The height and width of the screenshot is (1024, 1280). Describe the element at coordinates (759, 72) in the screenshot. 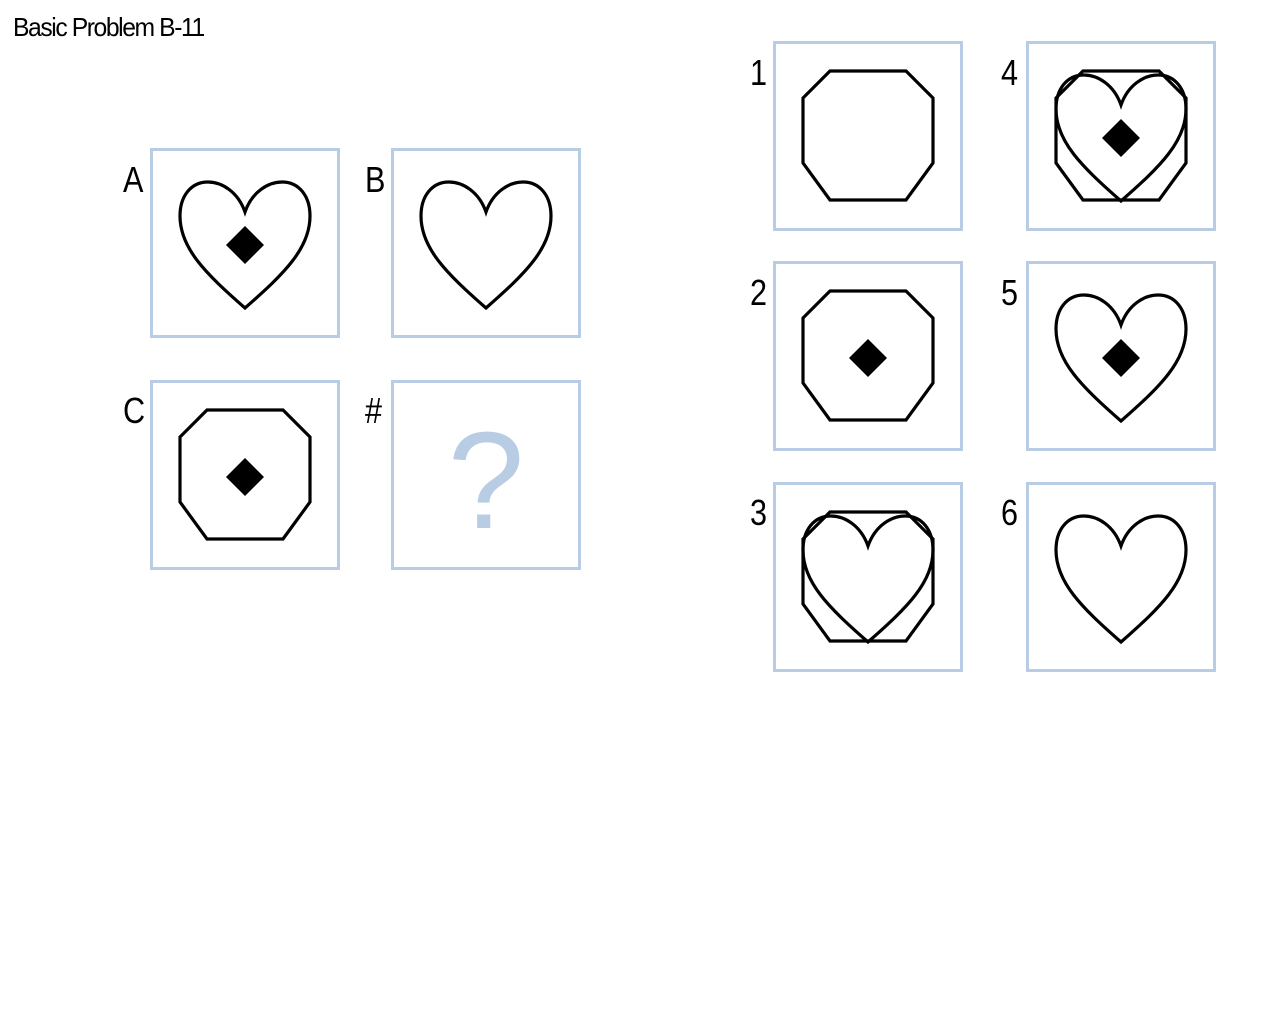

I see `answer-label-1: 1` at that location.